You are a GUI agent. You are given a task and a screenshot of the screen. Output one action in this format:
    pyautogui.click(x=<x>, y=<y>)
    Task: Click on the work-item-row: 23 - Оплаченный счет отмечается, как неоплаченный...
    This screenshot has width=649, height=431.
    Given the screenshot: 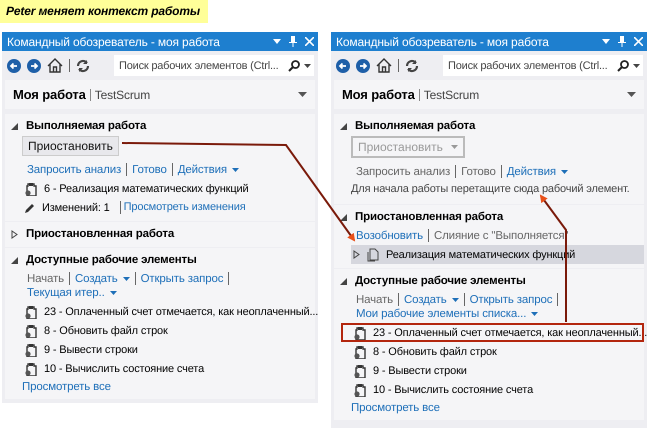 What is the action you would take?
    pyautogui.click(x=168, y=311)
    